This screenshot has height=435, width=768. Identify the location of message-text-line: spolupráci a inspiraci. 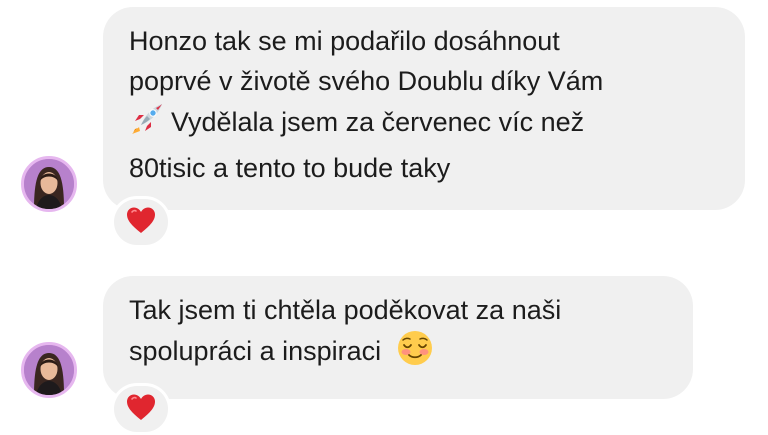
(255, 351).